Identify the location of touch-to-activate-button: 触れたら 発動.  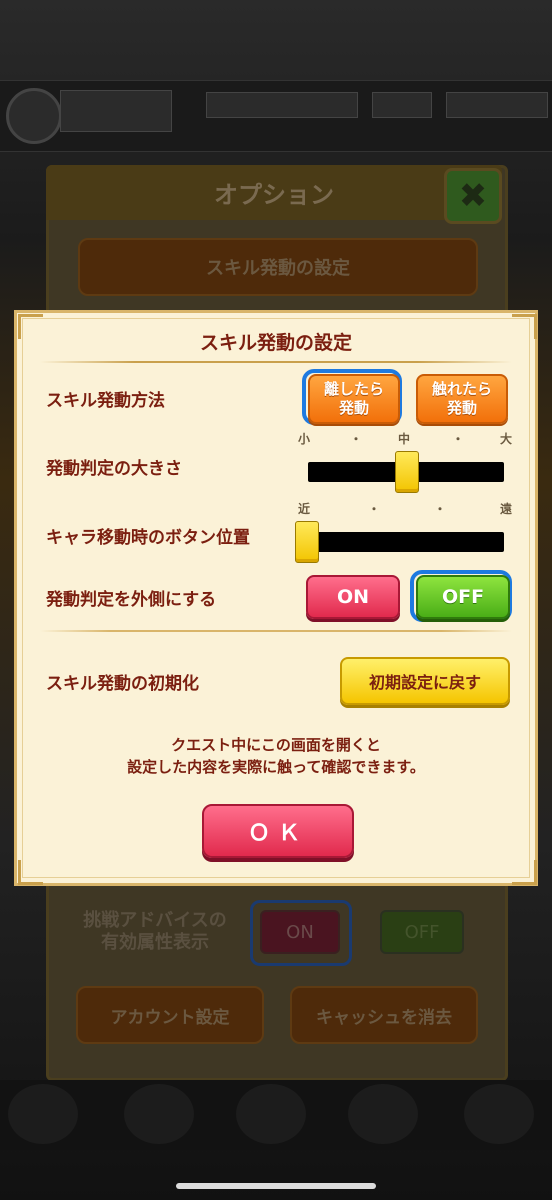
(462, 399).